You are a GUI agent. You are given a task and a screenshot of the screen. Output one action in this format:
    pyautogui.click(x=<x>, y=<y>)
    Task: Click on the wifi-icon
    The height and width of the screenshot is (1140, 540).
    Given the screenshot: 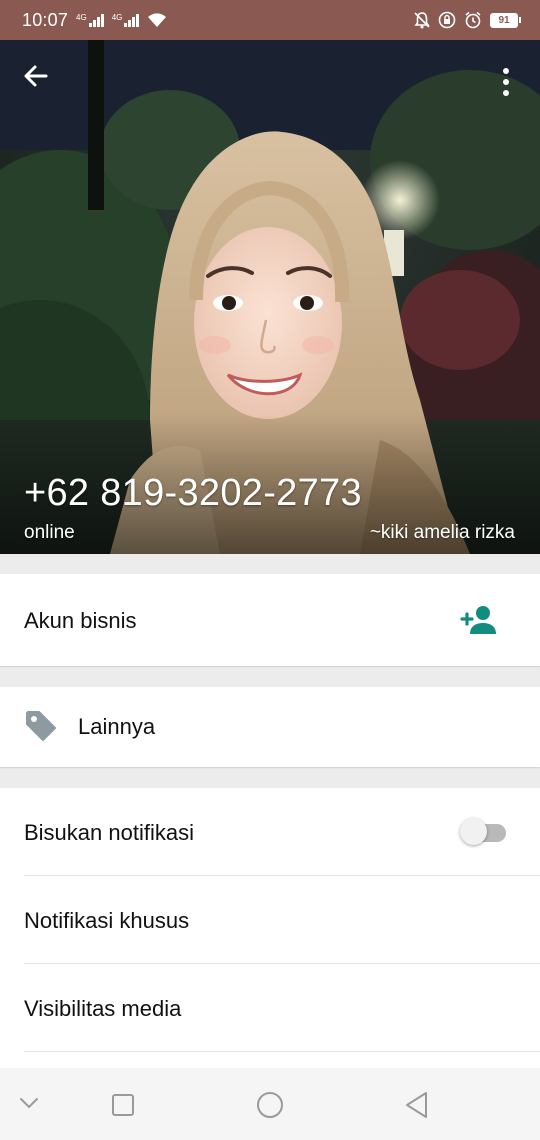 What is the action you would take?
    pyautogui.click(x=157, y=20)
    